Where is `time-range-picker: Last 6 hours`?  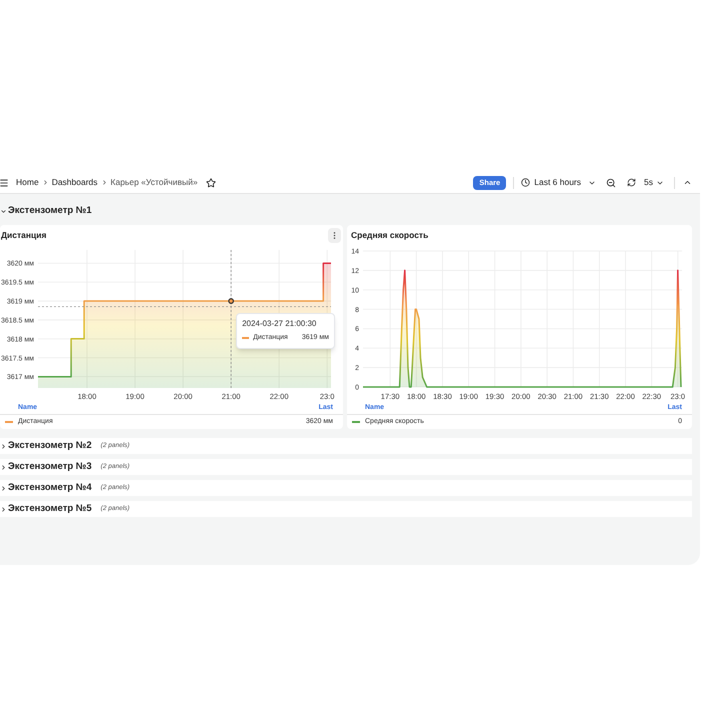 time-range-picker: Last 6 hours is located at coordinates (558, 182).